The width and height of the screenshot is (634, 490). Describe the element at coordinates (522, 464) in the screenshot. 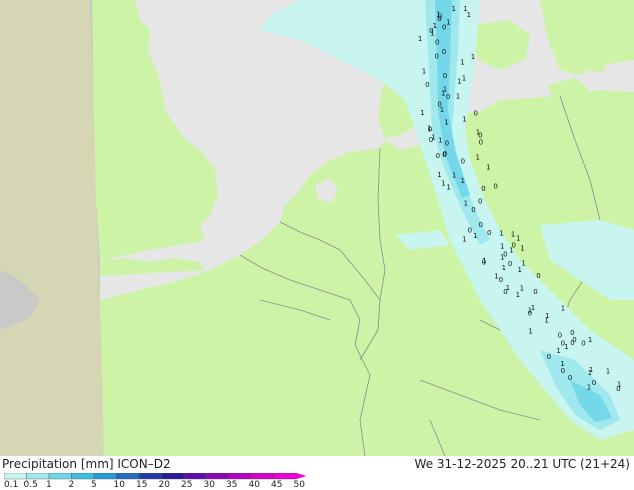

I see `valid-time: We 31-12-2025 20..21 UTC (21+24)` at that location.